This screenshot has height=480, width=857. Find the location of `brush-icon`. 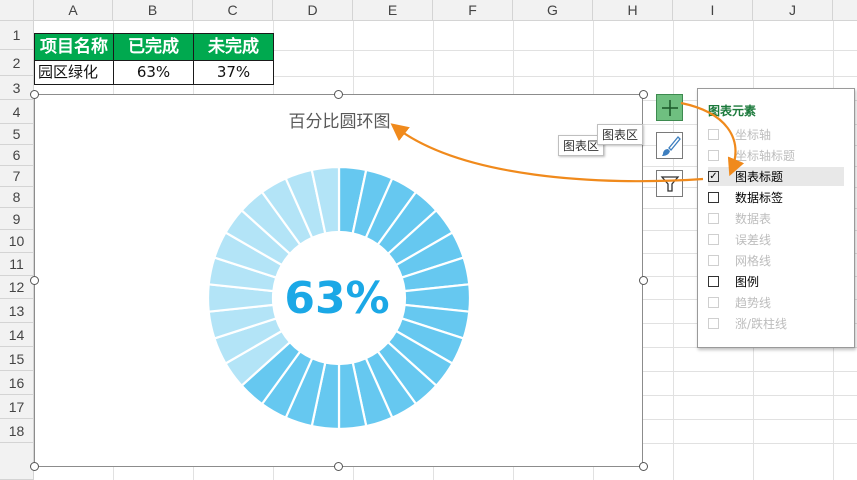

brush-icon is located at coordinates (671, 145).